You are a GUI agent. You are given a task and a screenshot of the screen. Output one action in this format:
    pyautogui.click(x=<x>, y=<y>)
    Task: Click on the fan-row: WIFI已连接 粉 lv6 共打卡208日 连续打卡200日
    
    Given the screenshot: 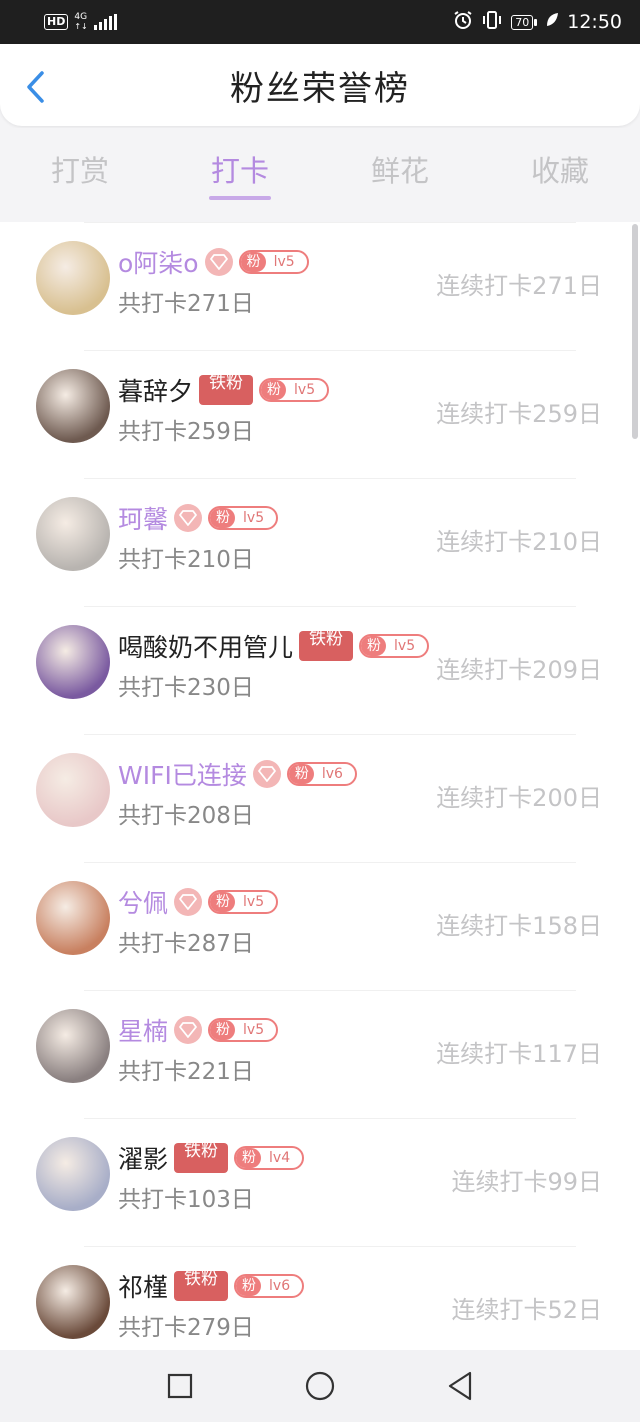 What is the action you would take?
    pyautogui.click(x=320, y=798)
    